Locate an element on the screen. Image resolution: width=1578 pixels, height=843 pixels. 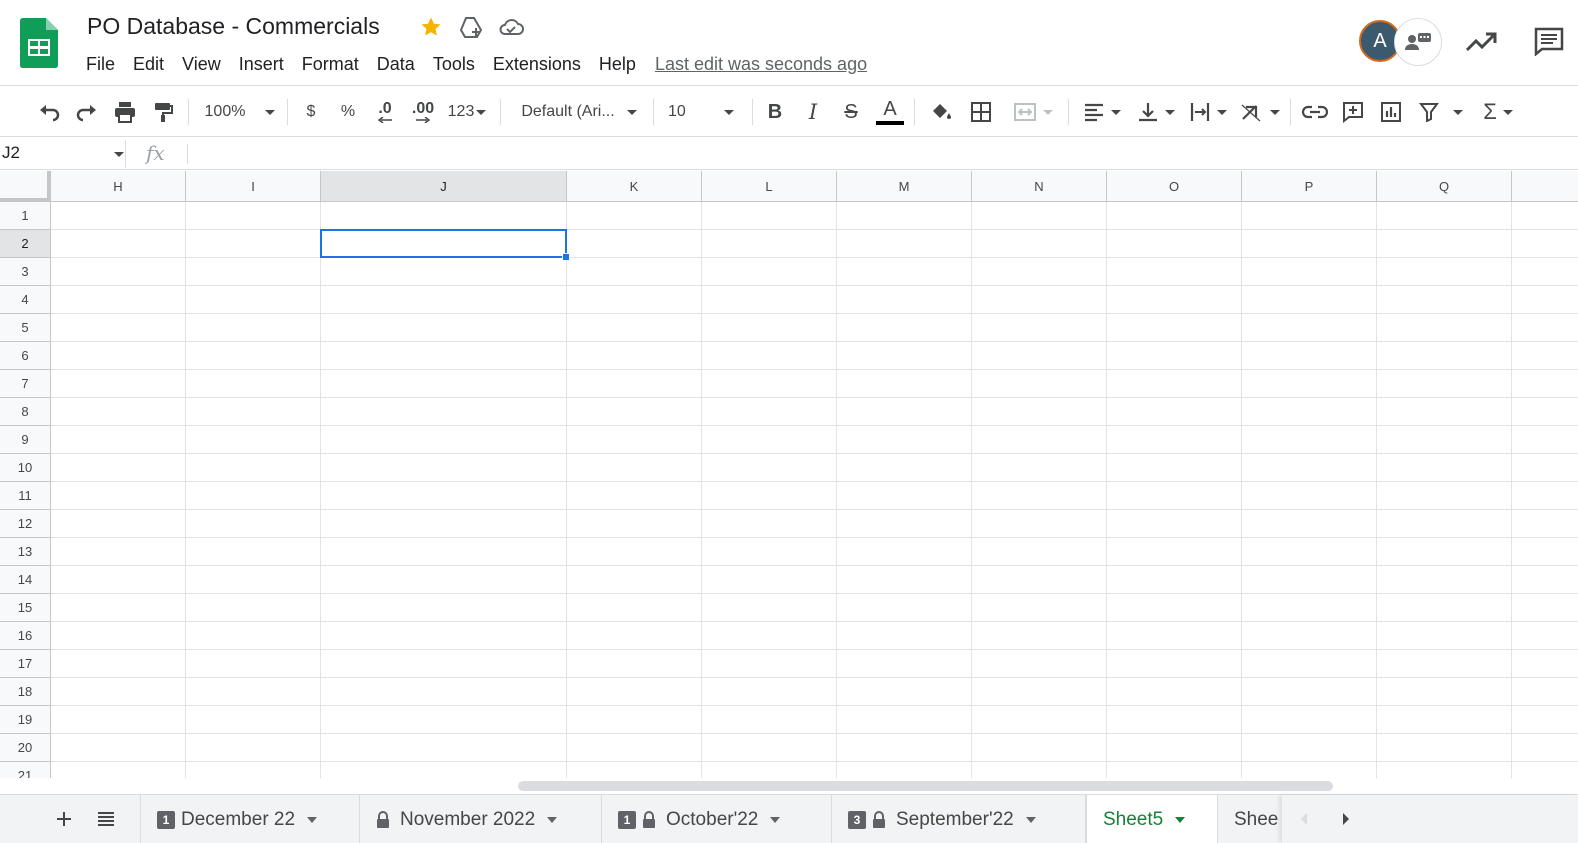
horizontal-scrollbar is located at coordinates (789, 786).